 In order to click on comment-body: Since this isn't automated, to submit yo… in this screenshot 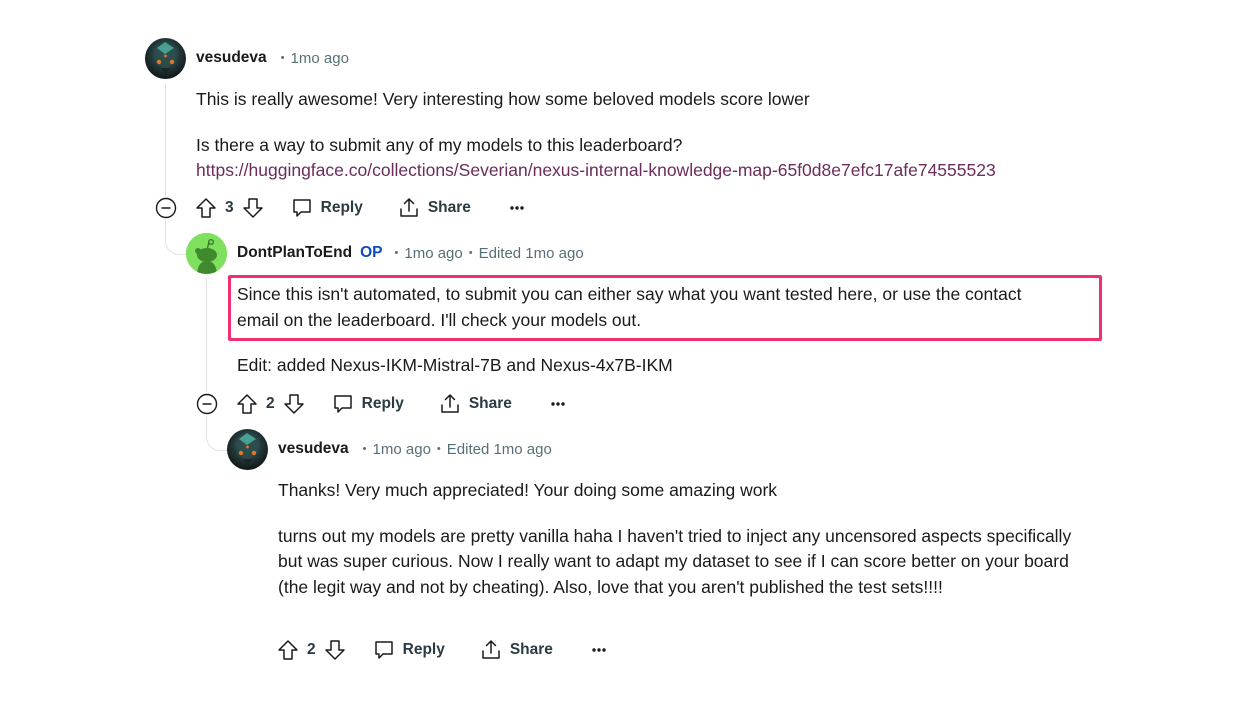, I will do `click(677, 330)`.